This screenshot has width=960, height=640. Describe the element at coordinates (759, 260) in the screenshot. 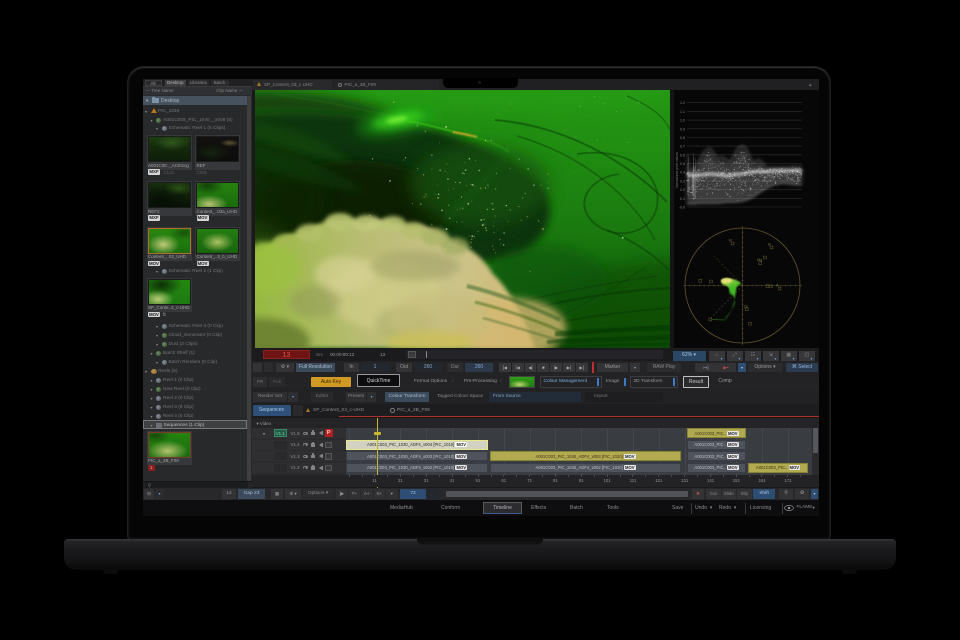

I see `svg-text: Mg` at that location.